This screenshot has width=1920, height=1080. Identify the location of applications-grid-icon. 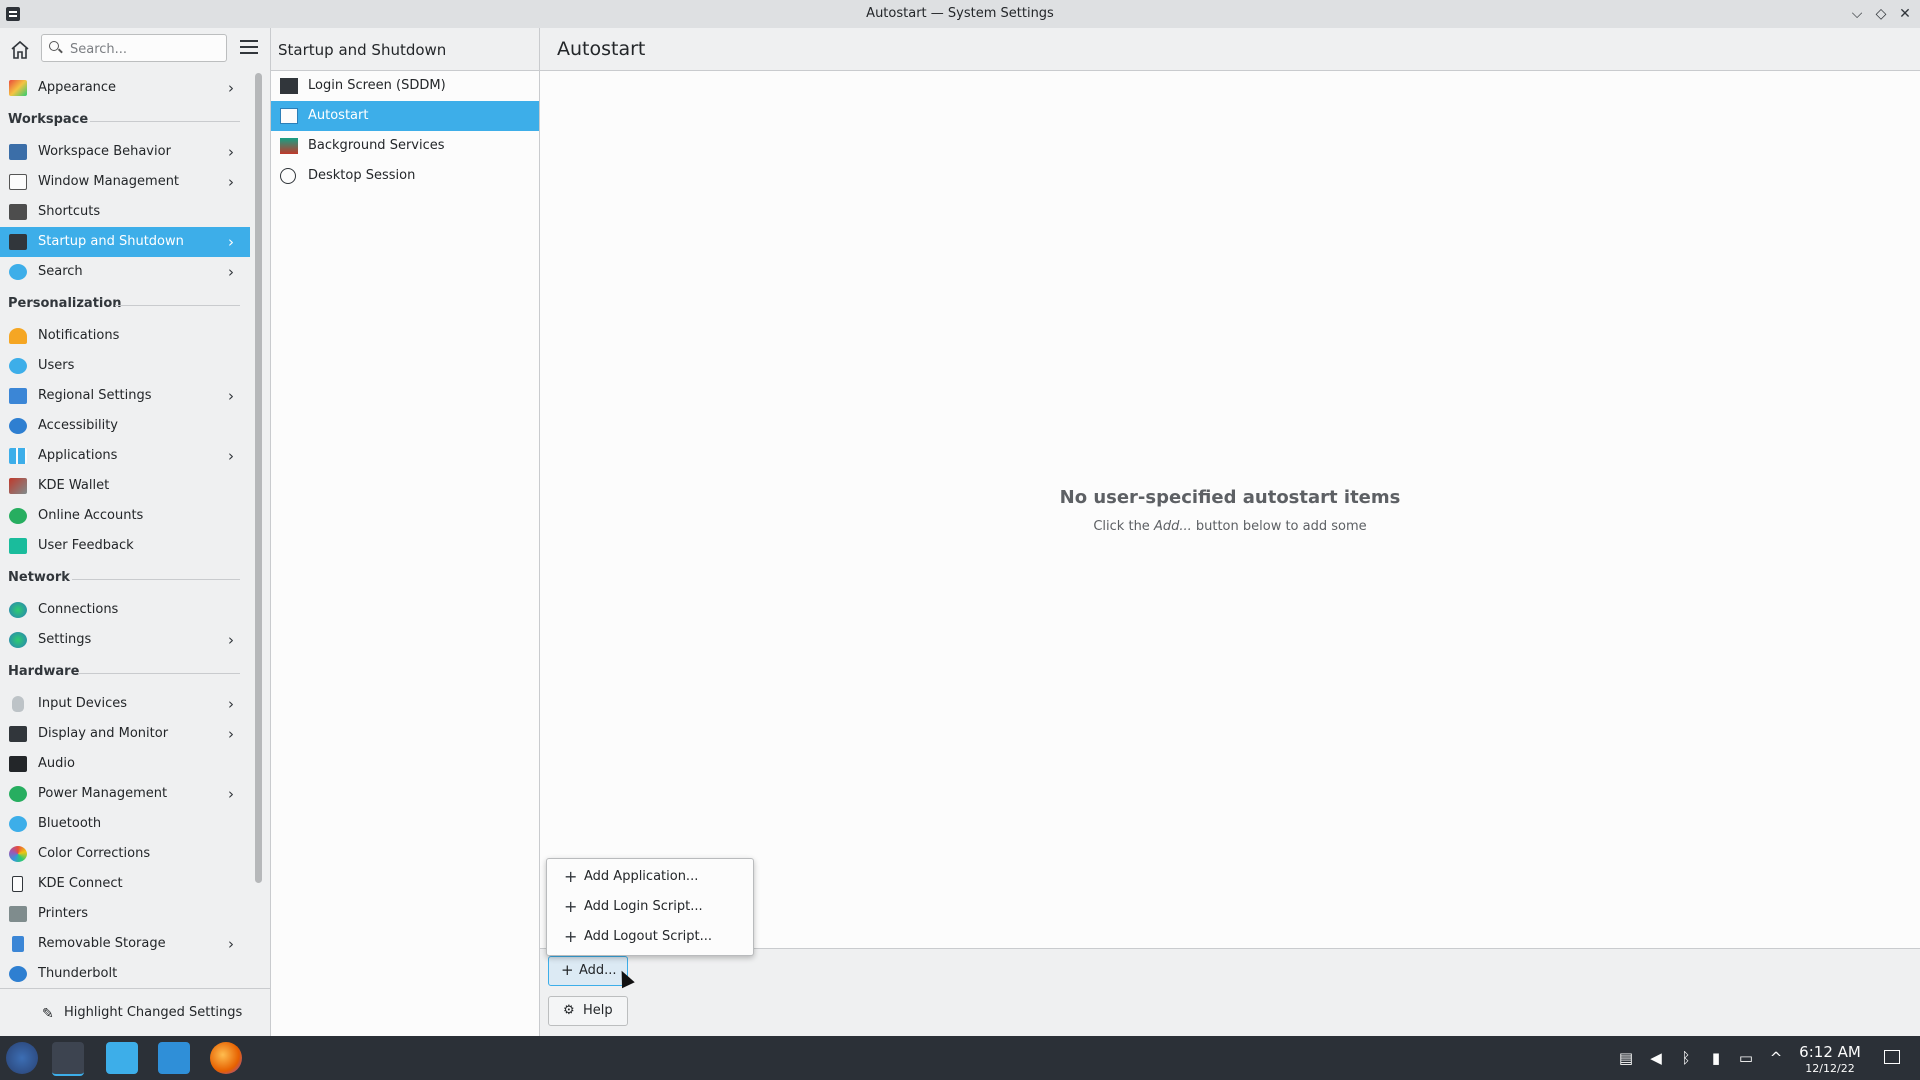
(18, 456).